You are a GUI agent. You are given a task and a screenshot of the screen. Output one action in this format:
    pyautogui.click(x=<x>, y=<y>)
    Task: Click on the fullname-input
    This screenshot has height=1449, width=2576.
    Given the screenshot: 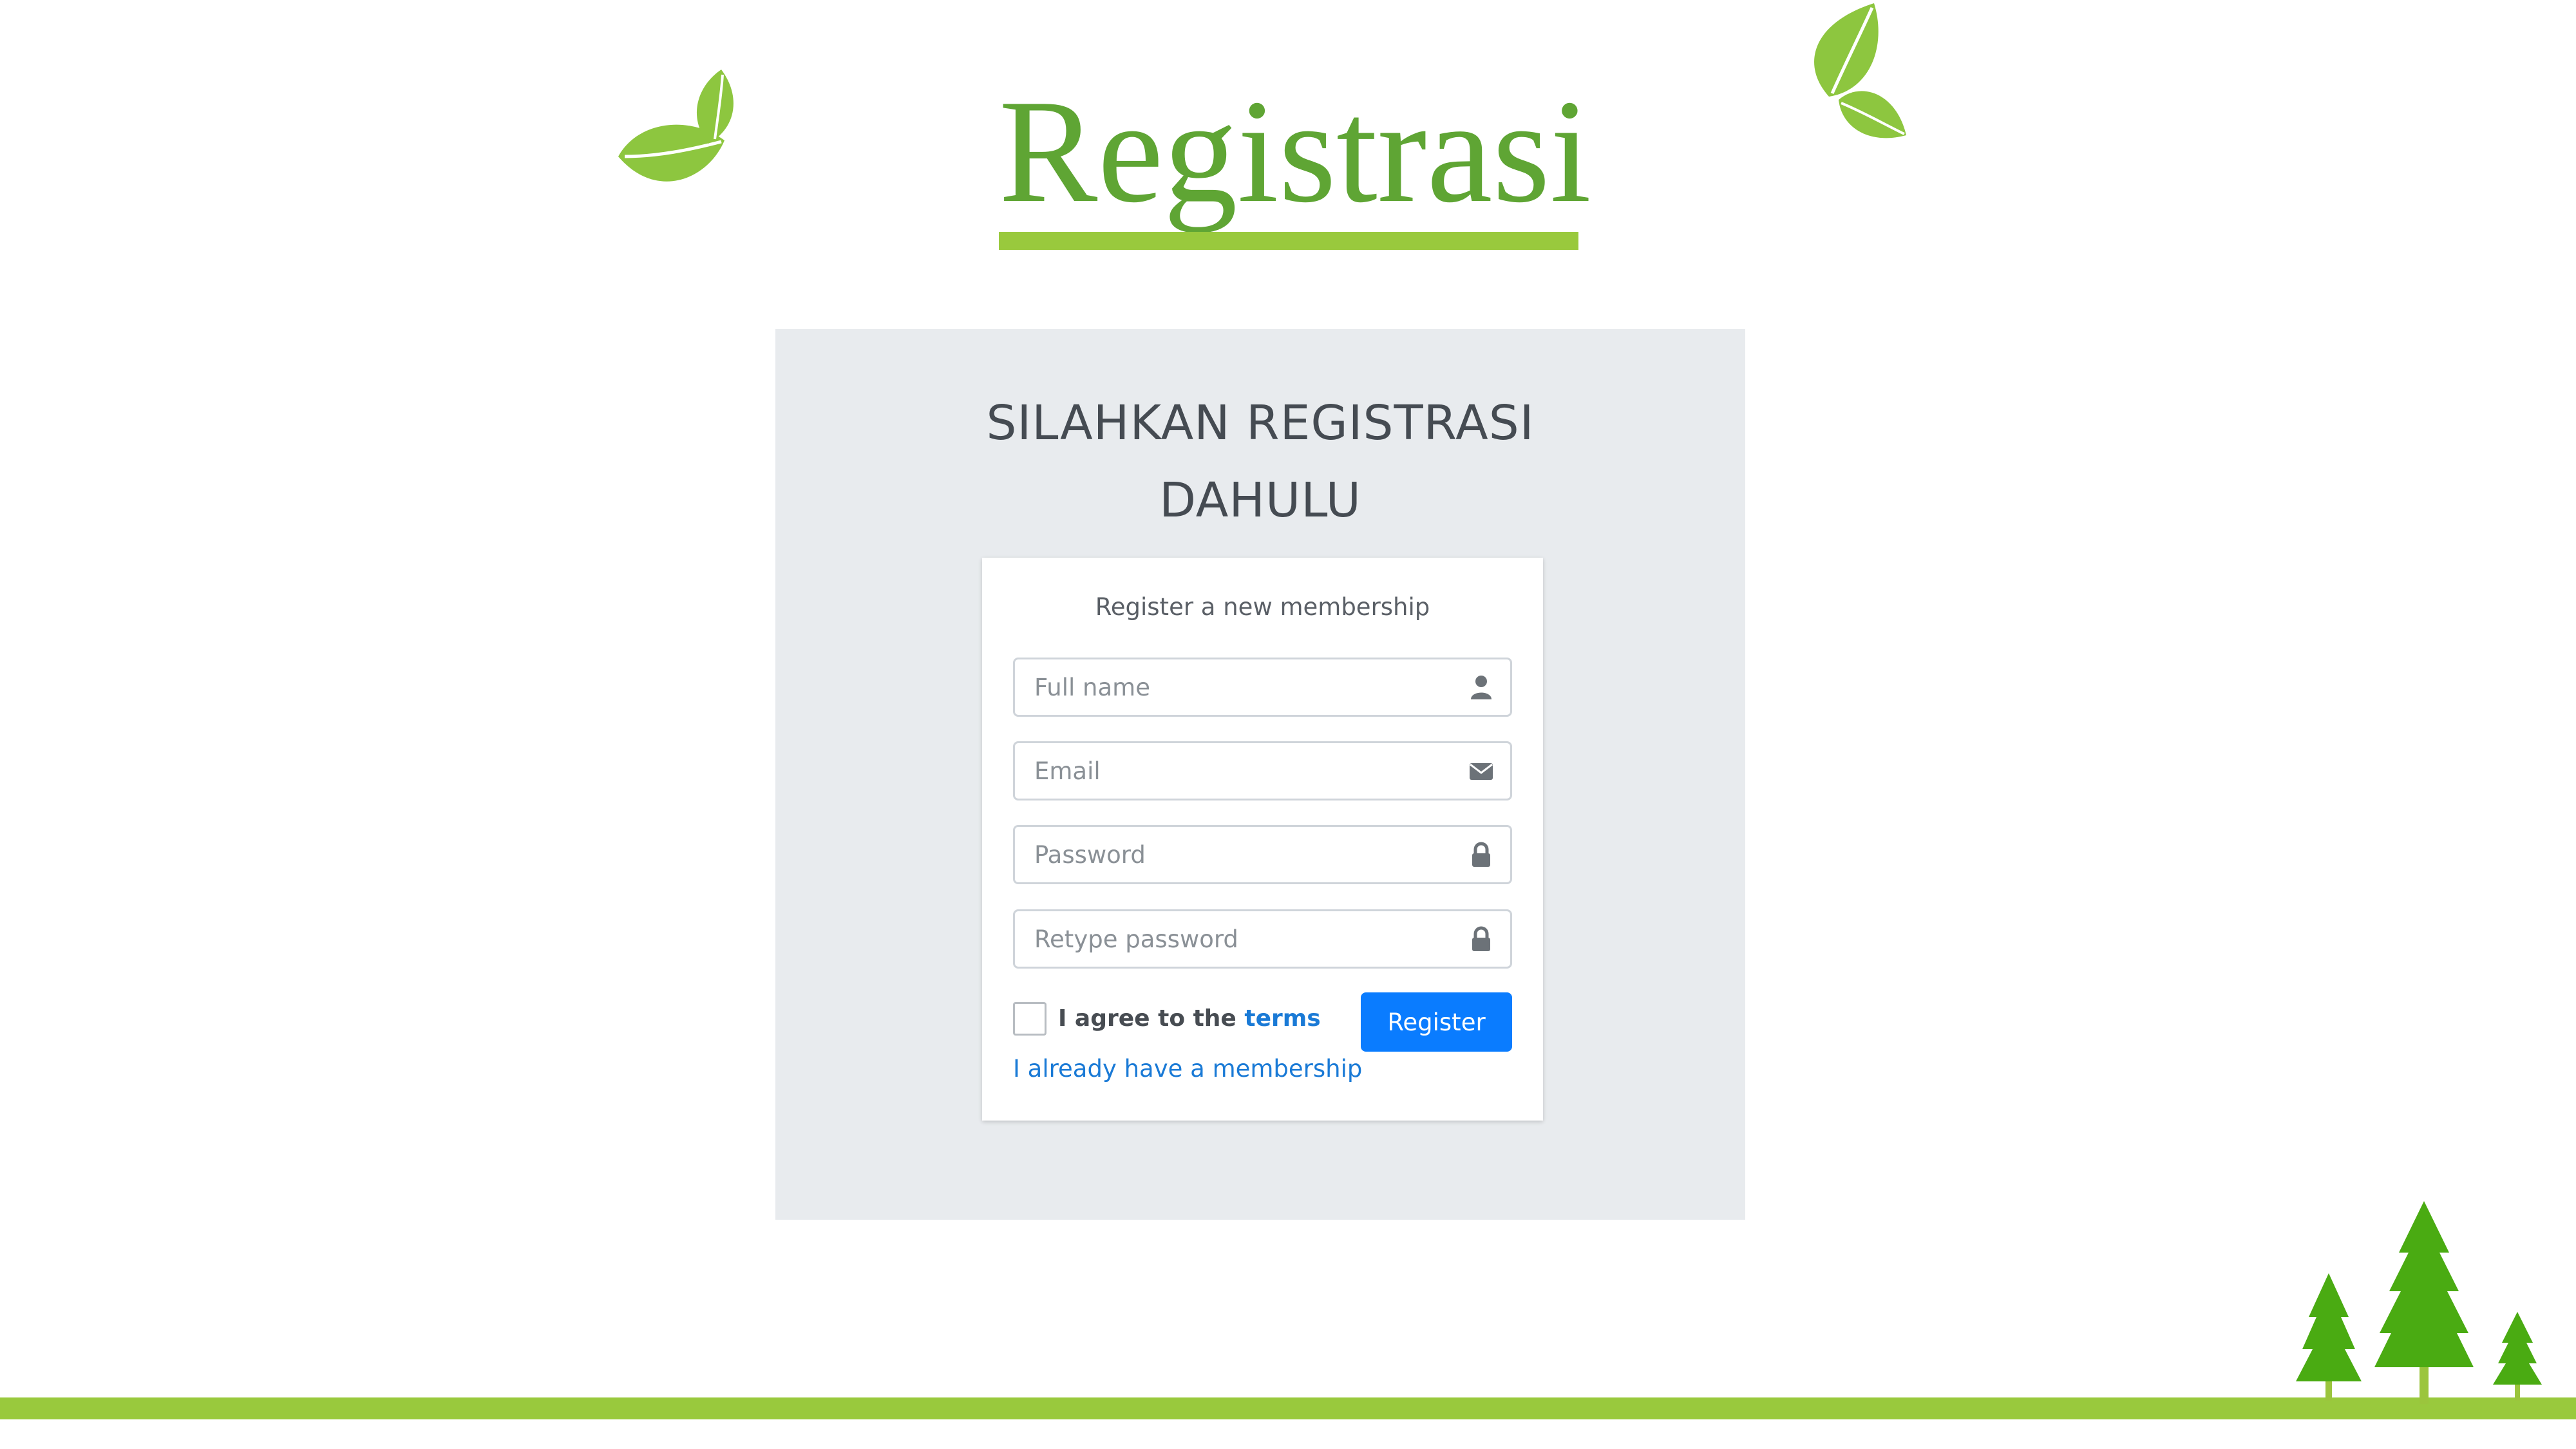 What is the action you would take?
    pyautogui.click(x=1234, y=687)
    